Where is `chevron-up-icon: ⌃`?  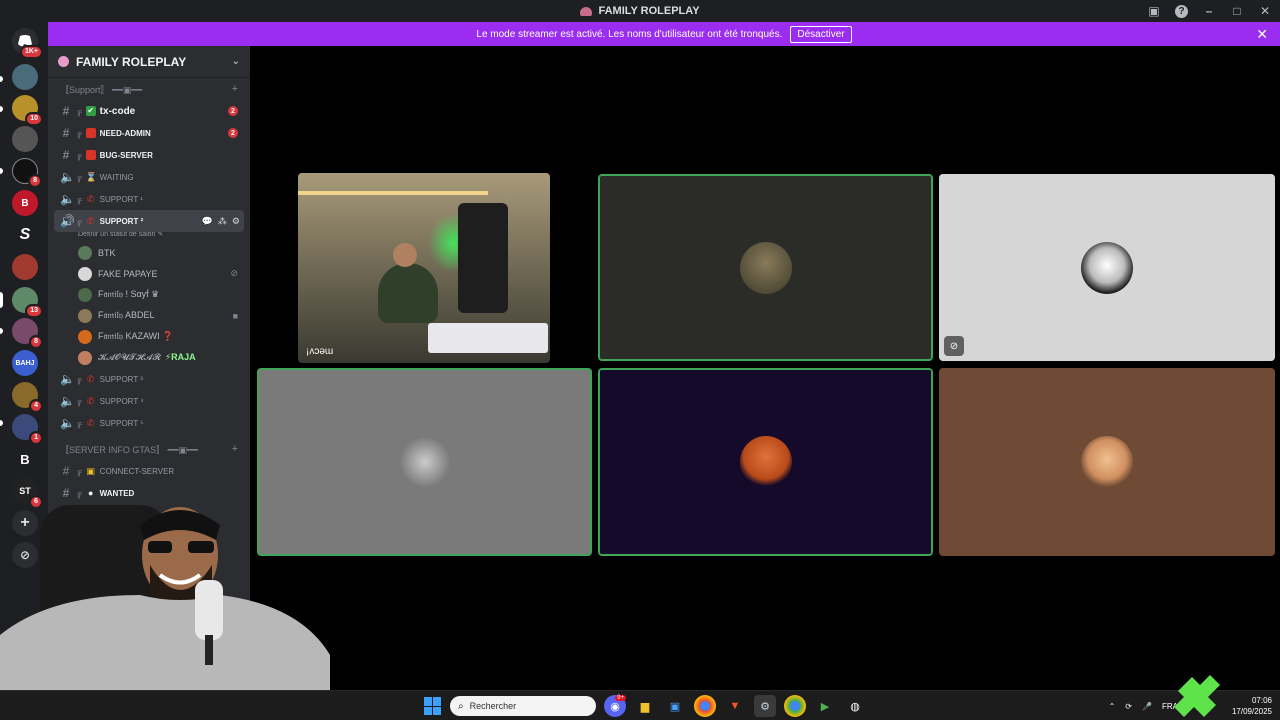 chevron-up-icon: ⌃ is located at coordinates (1112, 706).